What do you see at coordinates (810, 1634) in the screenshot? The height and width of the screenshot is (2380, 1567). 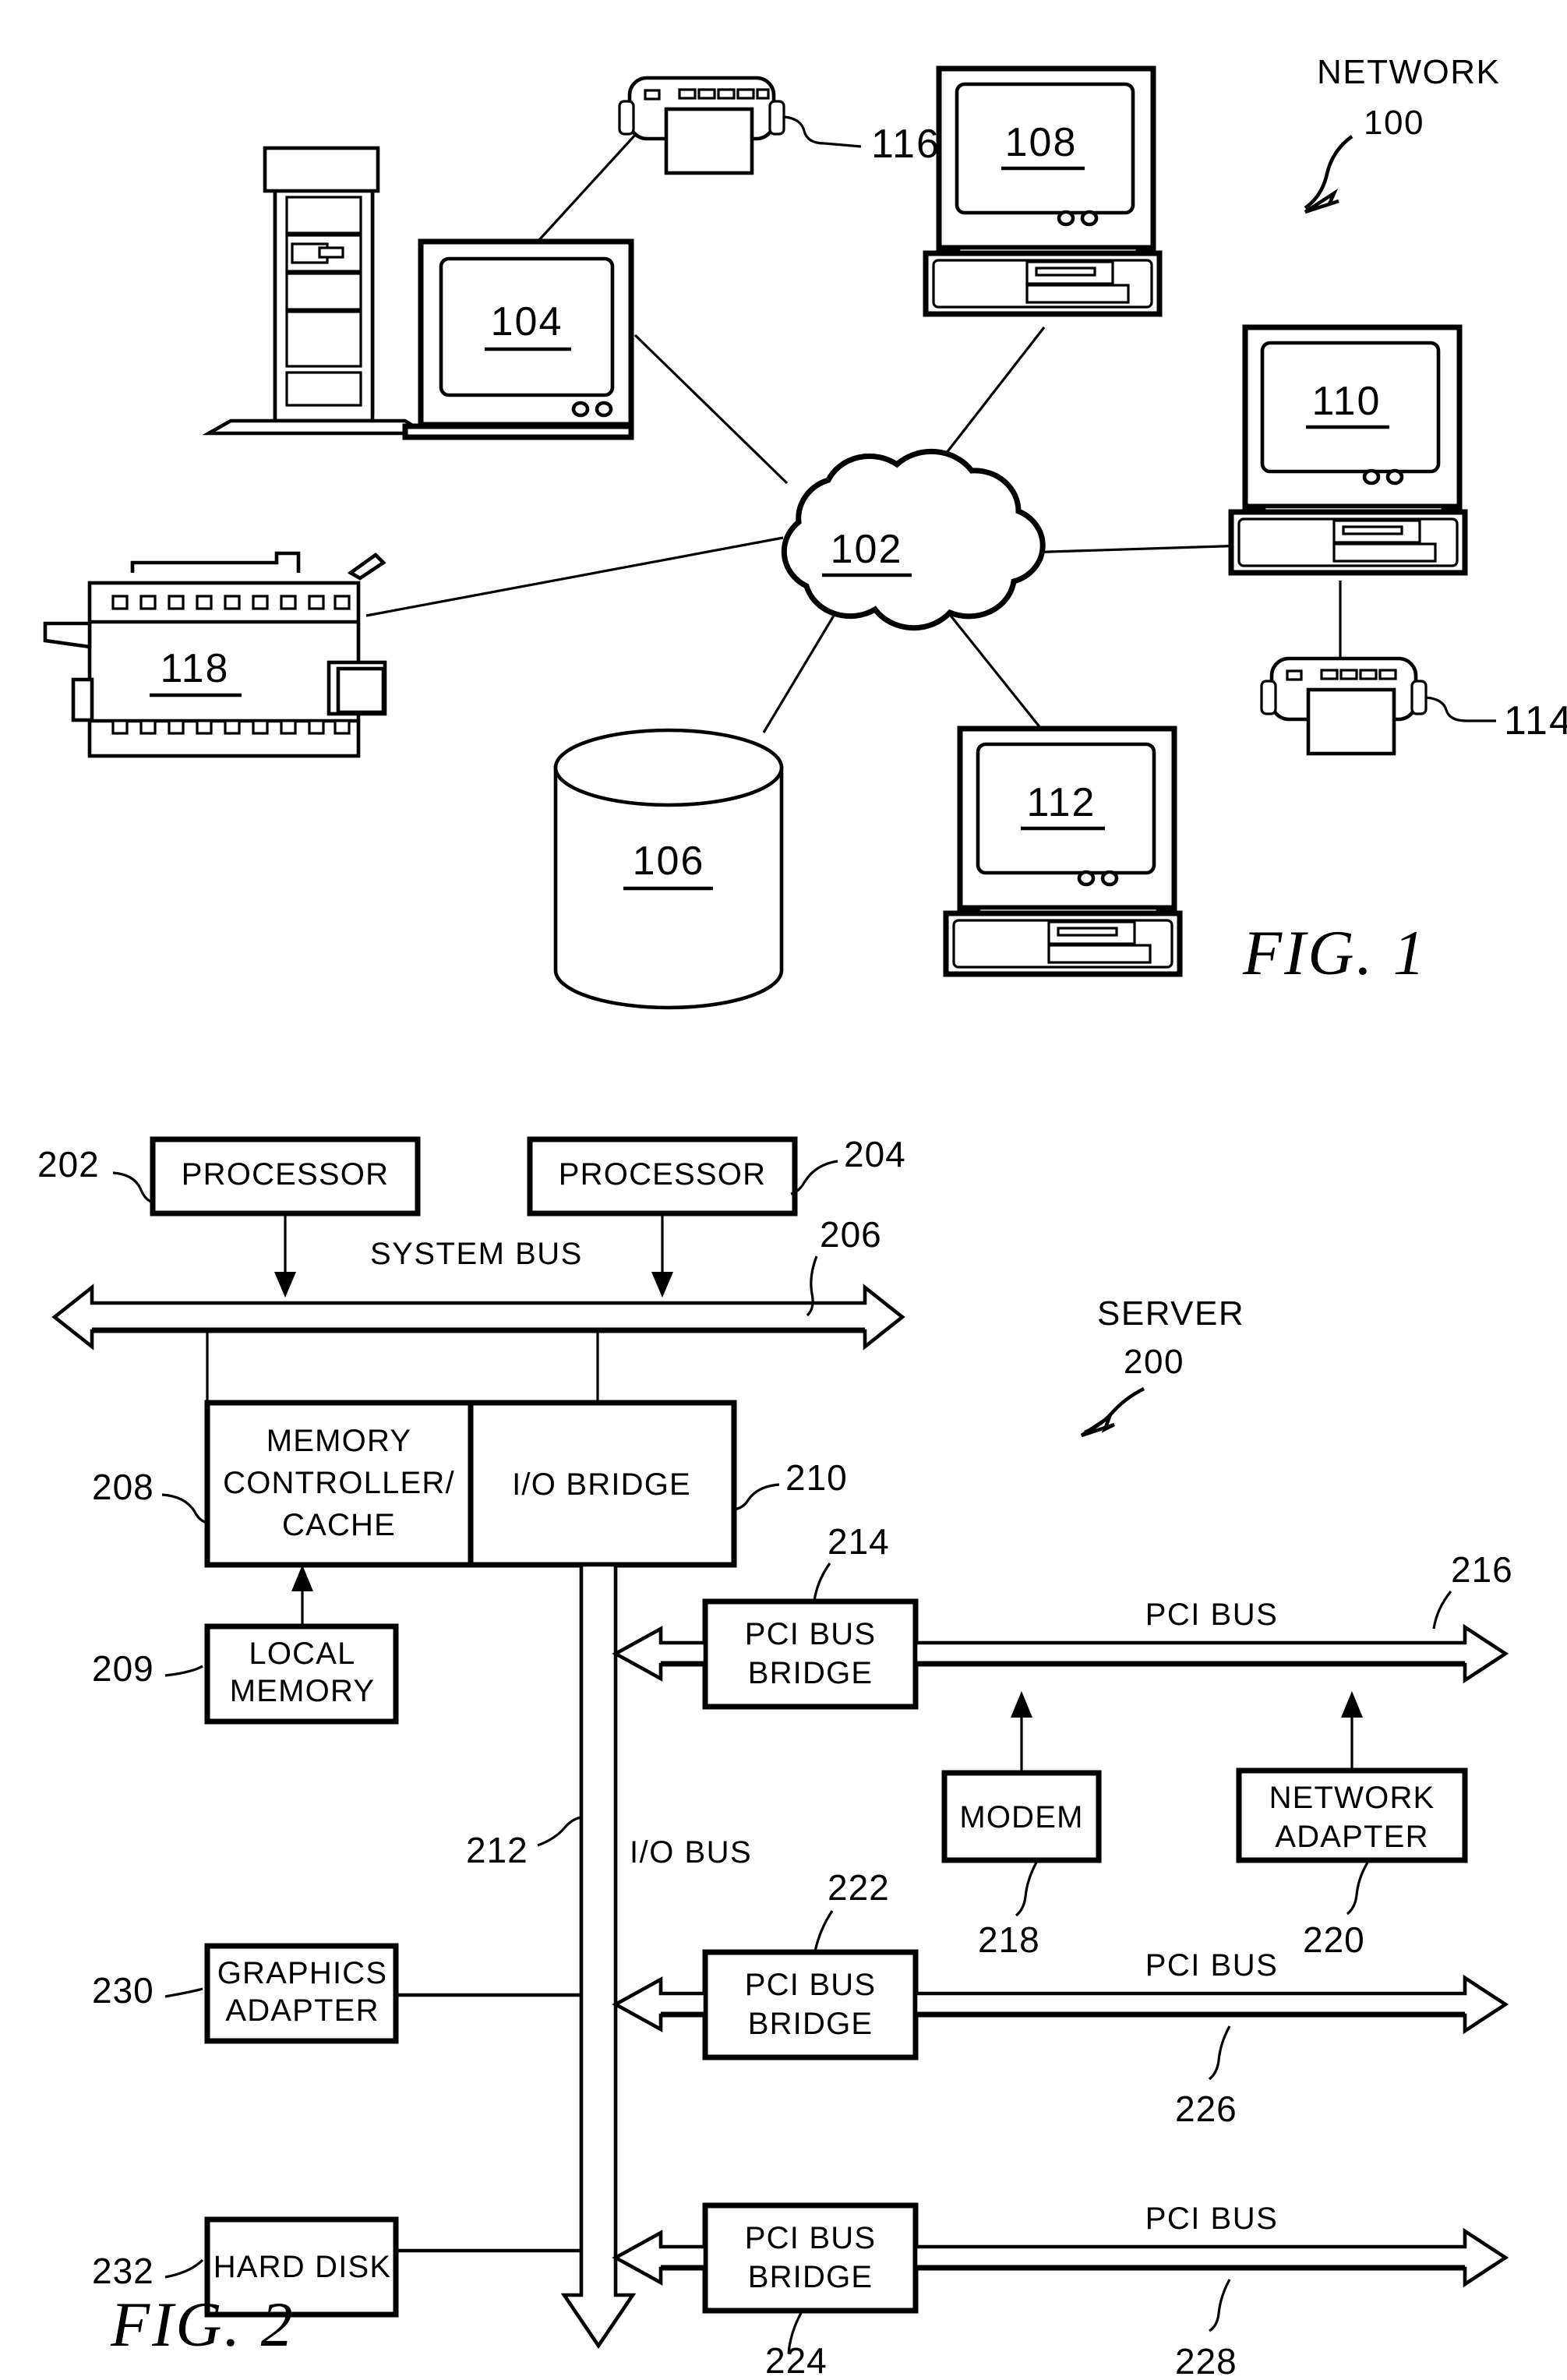 I see `pci-bus-bridge-214-label-line1: PCI BUS` at bounding box center [810, 1634].